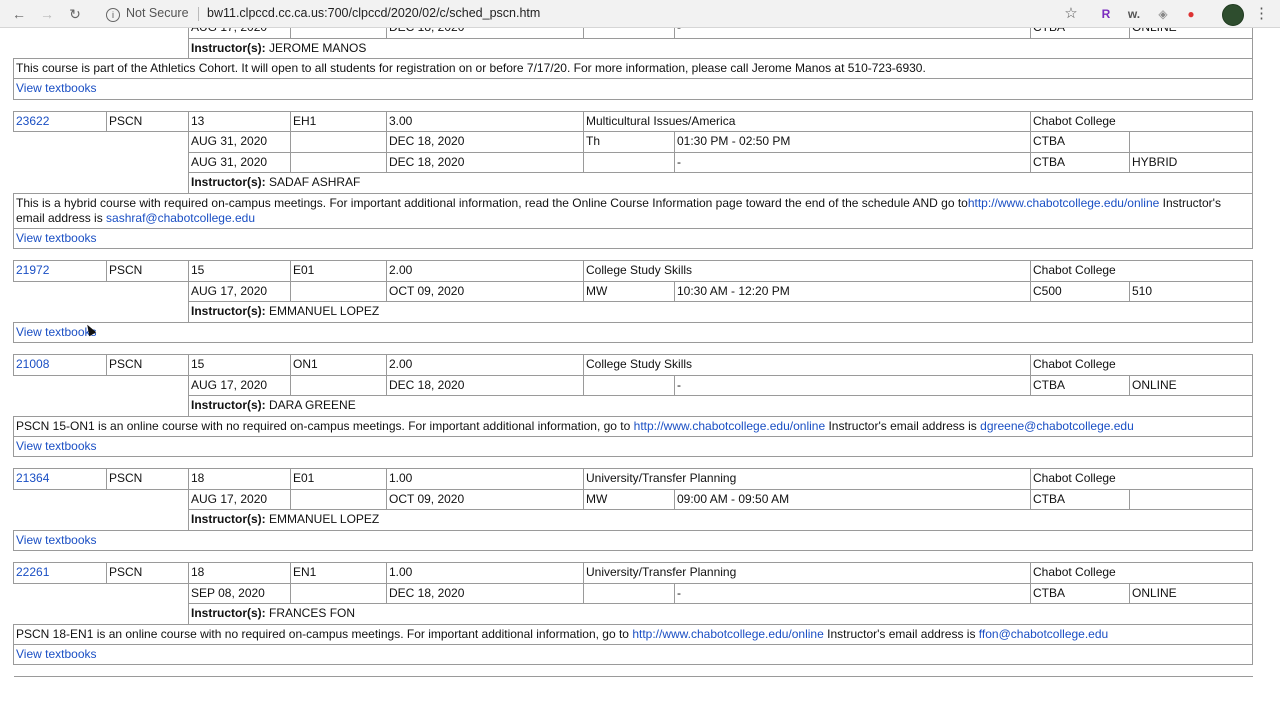 This screenshot has height=720, width=1280. I want to click on reload-icon: ↻, so click(75, 14).